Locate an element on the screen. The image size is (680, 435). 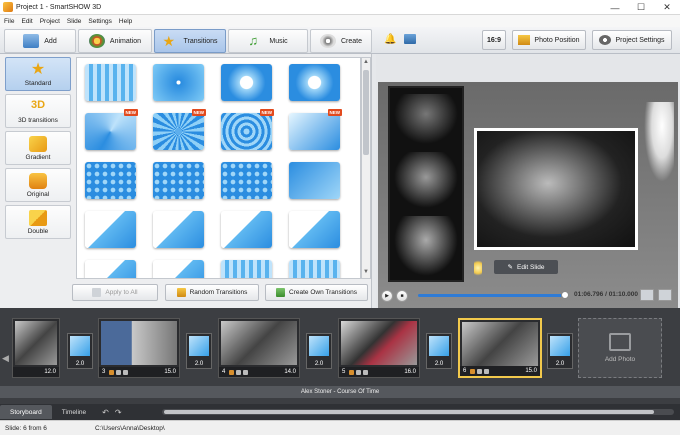
category-3d: 3D 3D transitions is located at coordinates (38, 111).